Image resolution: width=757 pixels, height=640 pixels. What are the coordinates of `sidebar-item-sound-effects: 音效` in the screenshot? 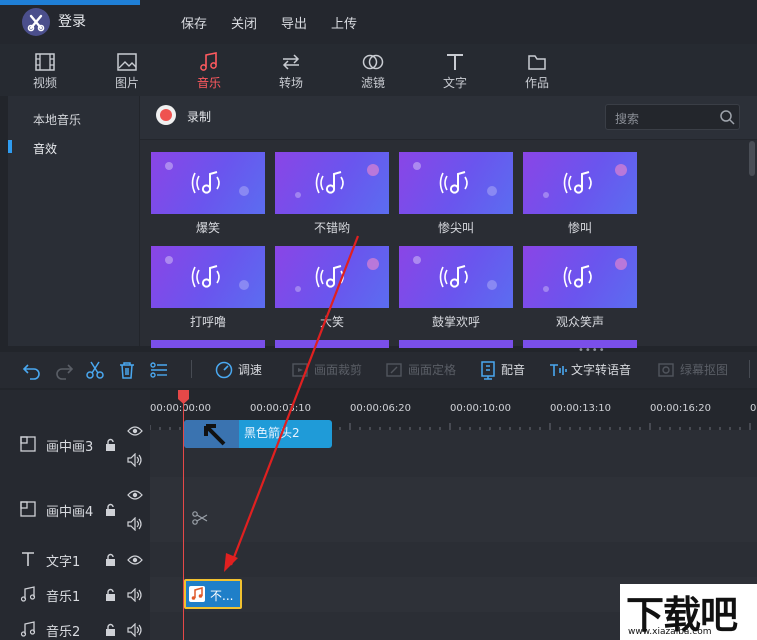 It's located at (45, 148).